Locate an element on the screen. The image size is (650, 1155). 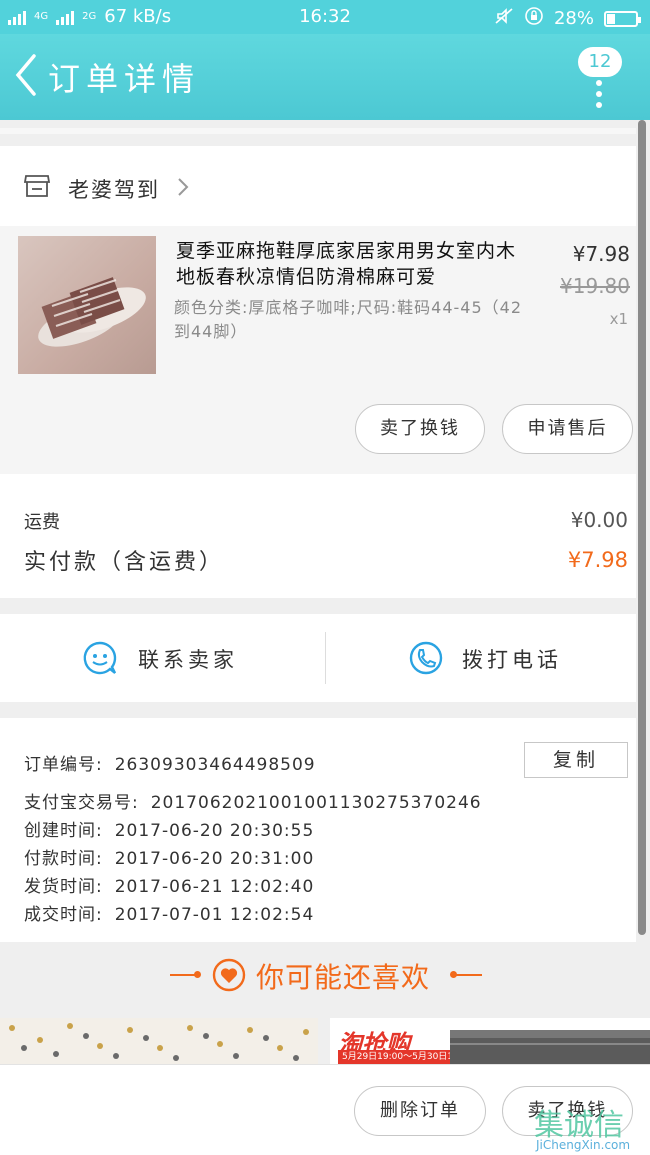
top-spacer is located at coordinates (318, 131).